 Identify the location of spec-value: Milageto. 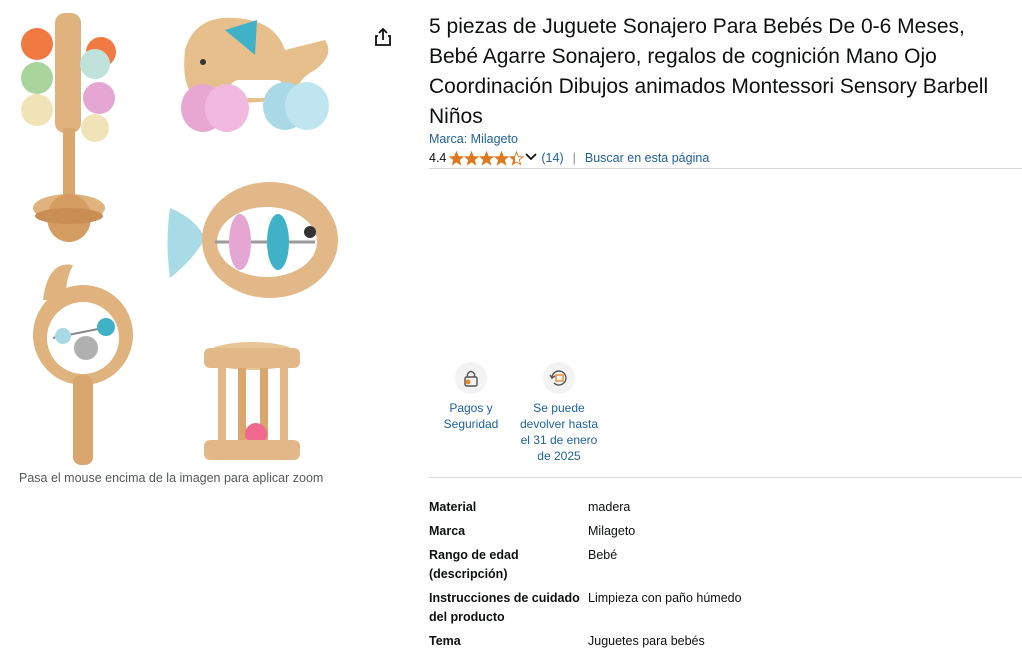
(612, 531).